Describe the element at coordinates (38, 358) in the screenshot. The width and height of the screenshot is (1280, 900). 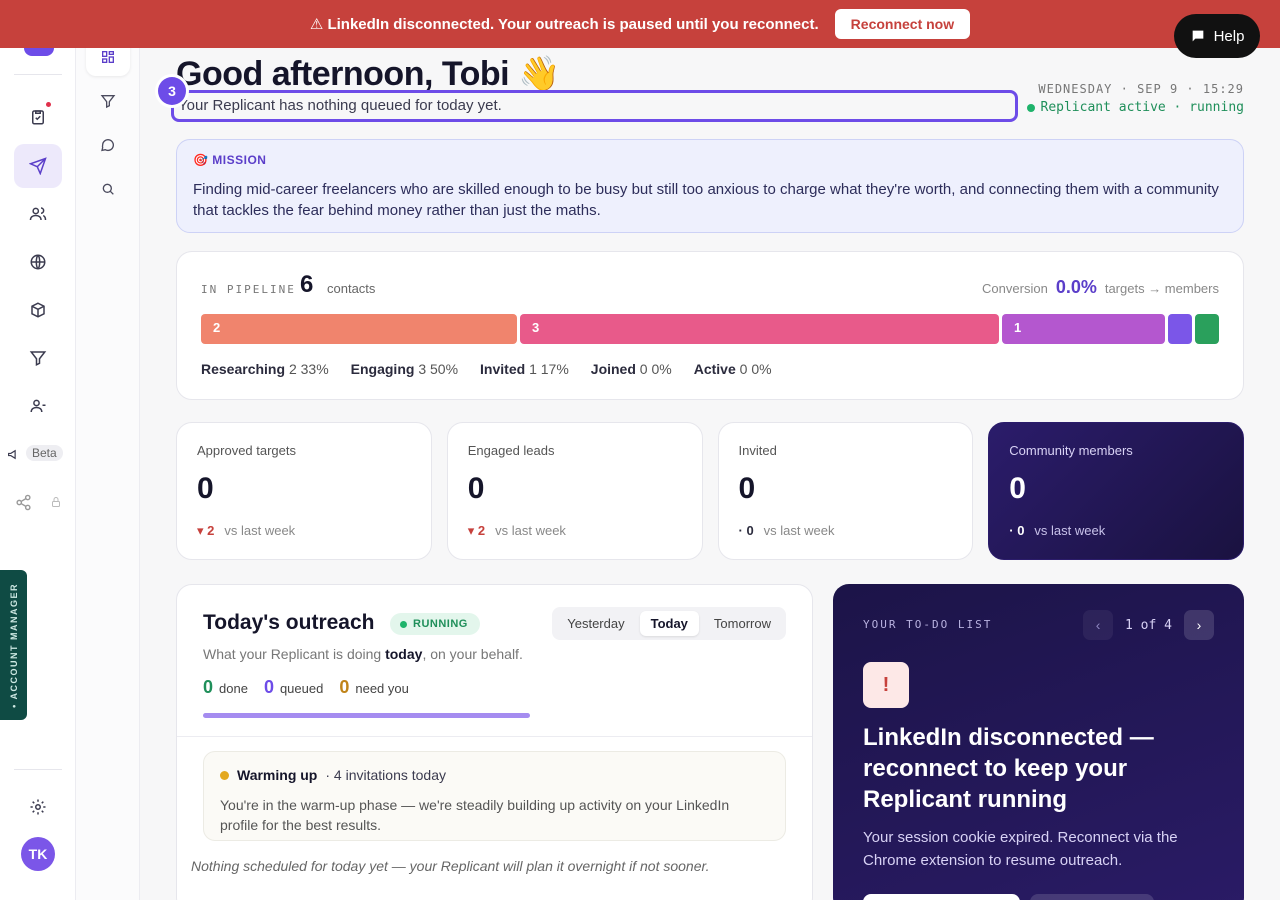
I see `rail-item-filter` at that location.